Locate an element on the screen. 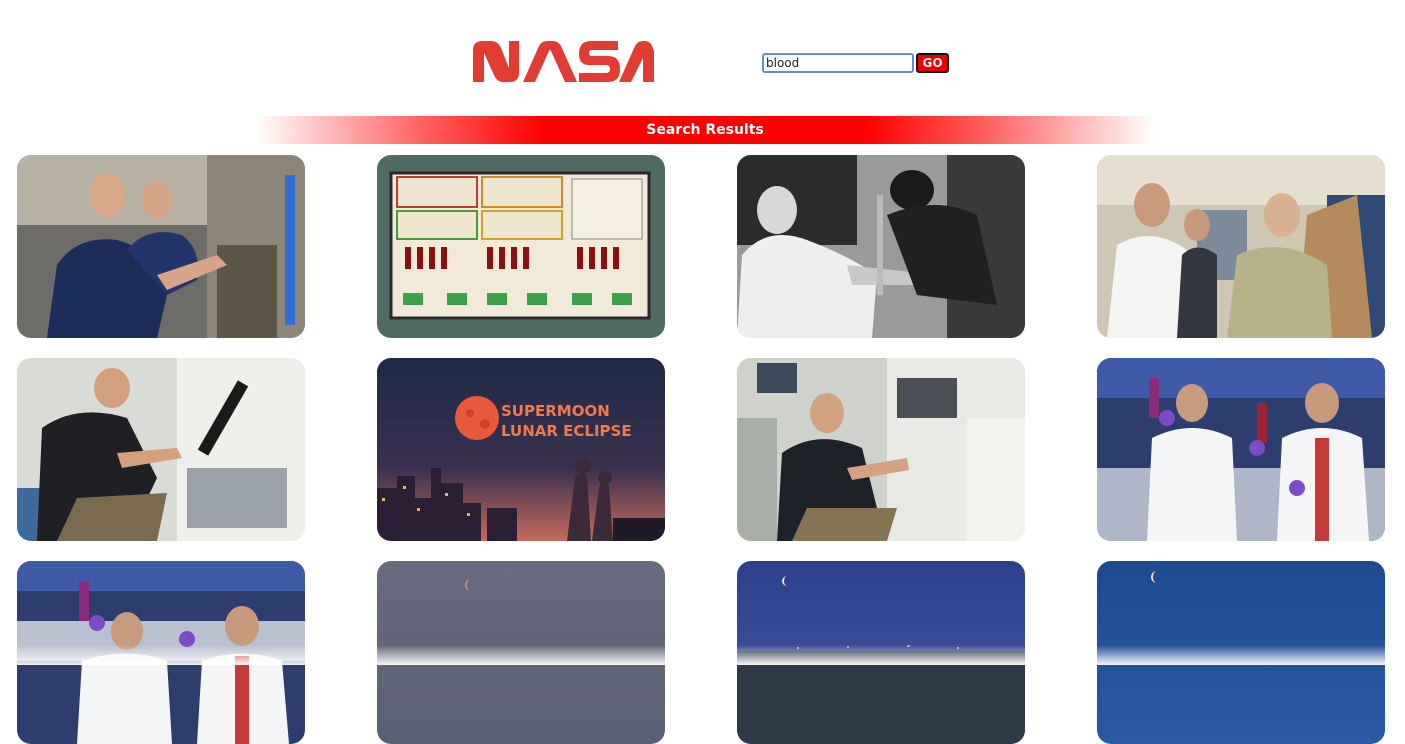 Image resolution: width=1405 pixels, height=744 pixels. result-image-scientists-lab is located at coordinates (1241, 449).